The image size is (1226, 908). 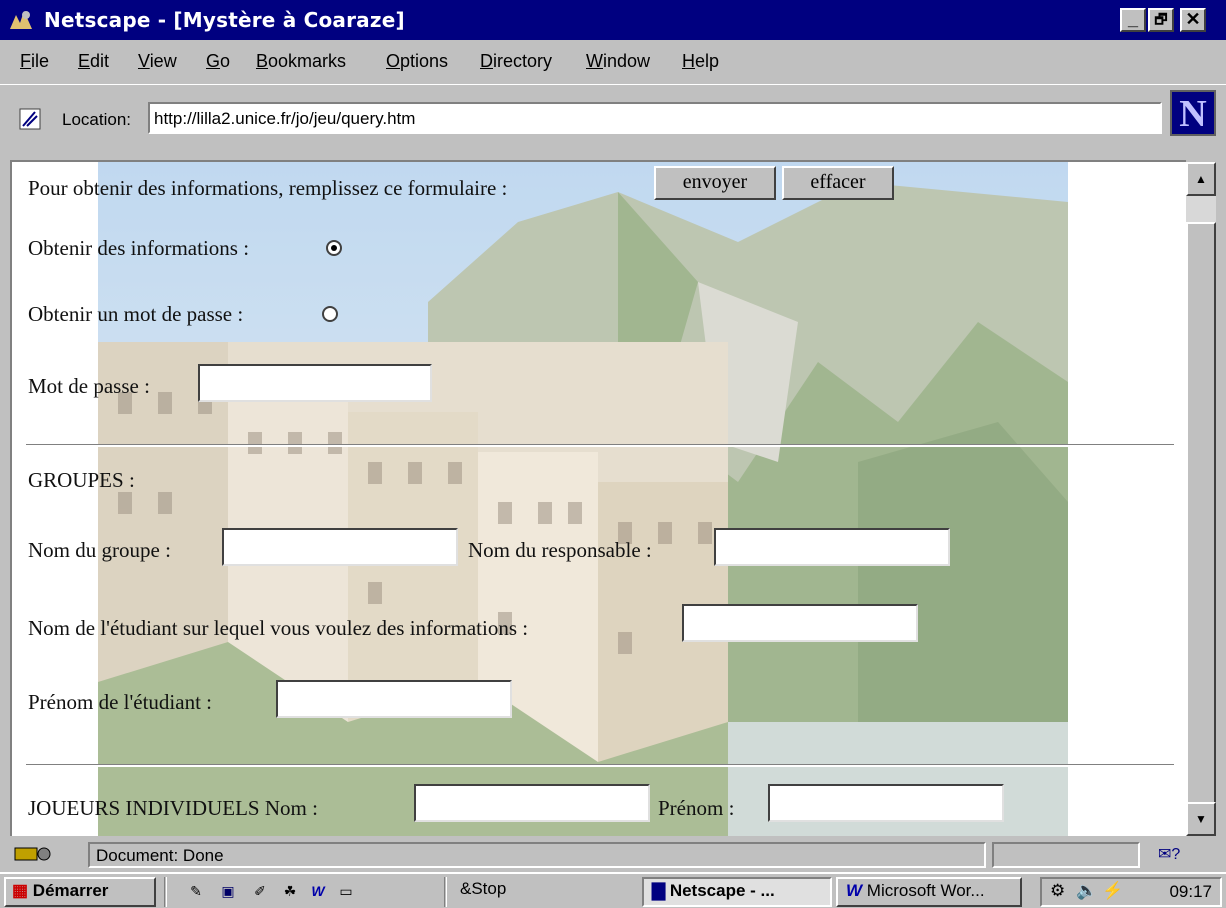 What do you see at coordinates (537, 855) in the screenshot?
I see `status-text: Document: Done` at bounding box center [537, 855].